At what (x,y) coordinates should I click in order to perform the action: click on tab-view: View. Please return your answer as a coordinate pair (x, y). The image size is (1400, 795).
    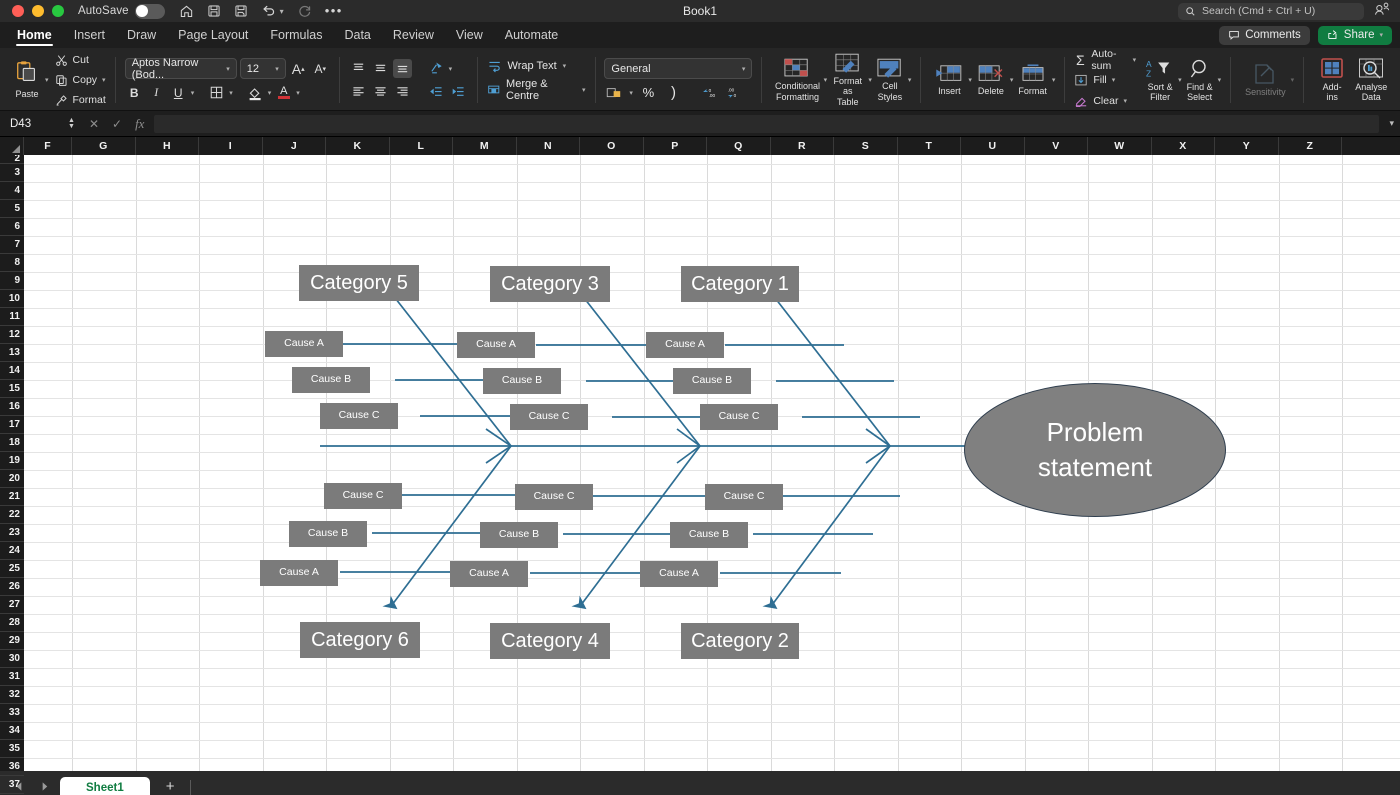
    Looking at the image, I should click on (469, 35).